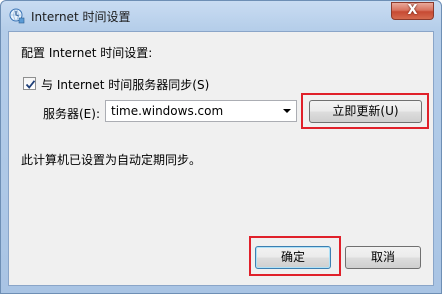  What do you see at coordinates (287, 111) in the screenshot?
I see `chevron-down-icon` at bounding box center [287, 111].